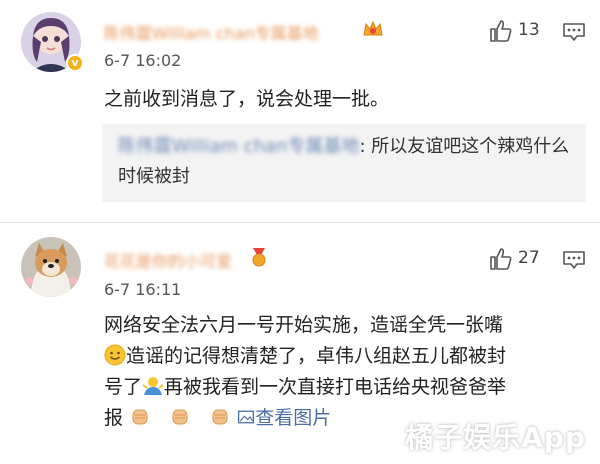  What do you see at coordinates (168, 259) in the screenshot?
I see `username: 花花是你的小可爱` at bounding box center [168, 259].